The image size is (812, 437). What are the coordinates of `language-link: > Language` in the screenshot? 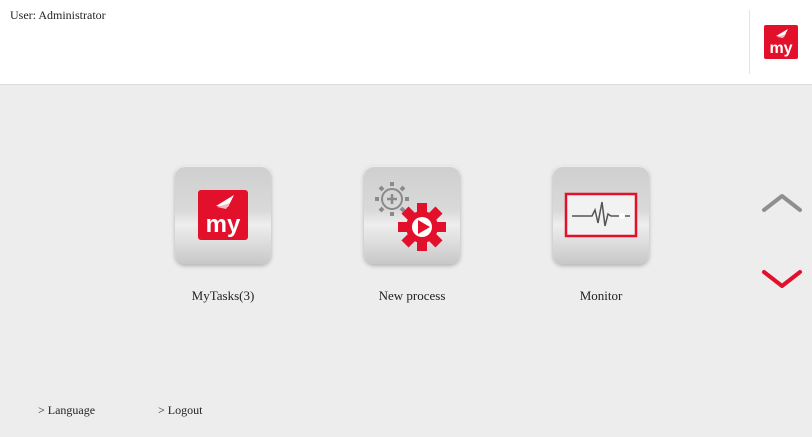 It's located at (66, 410).